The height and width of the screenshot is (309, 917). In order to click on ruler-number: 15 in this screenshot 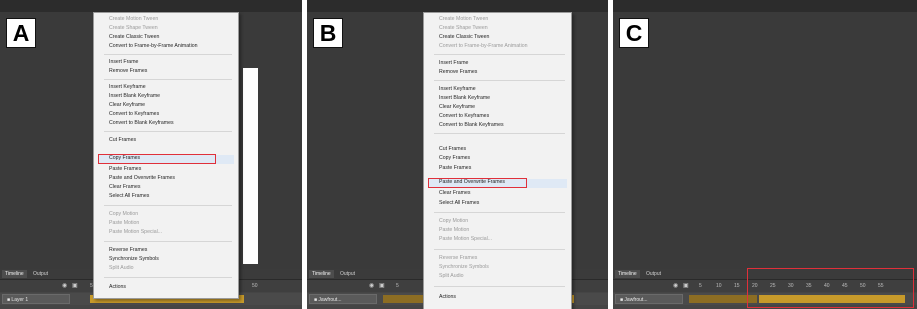, I will do `click(737, 286)`.